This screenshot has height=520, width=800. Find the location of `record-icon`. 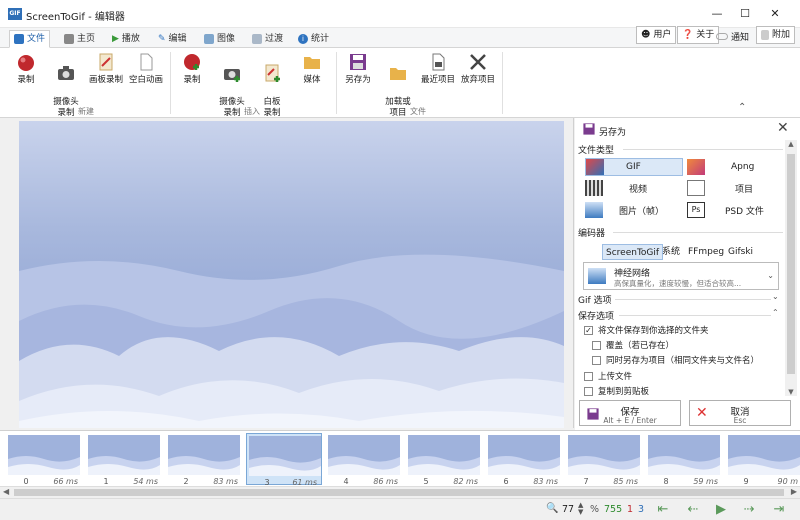

record-icon is located at coordinates (26, 63).